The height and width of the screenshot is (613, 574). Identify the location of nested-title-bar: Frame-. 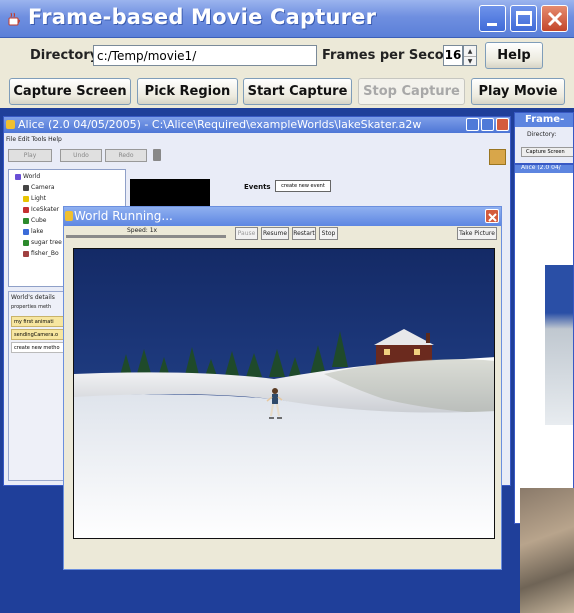
(544, 120).